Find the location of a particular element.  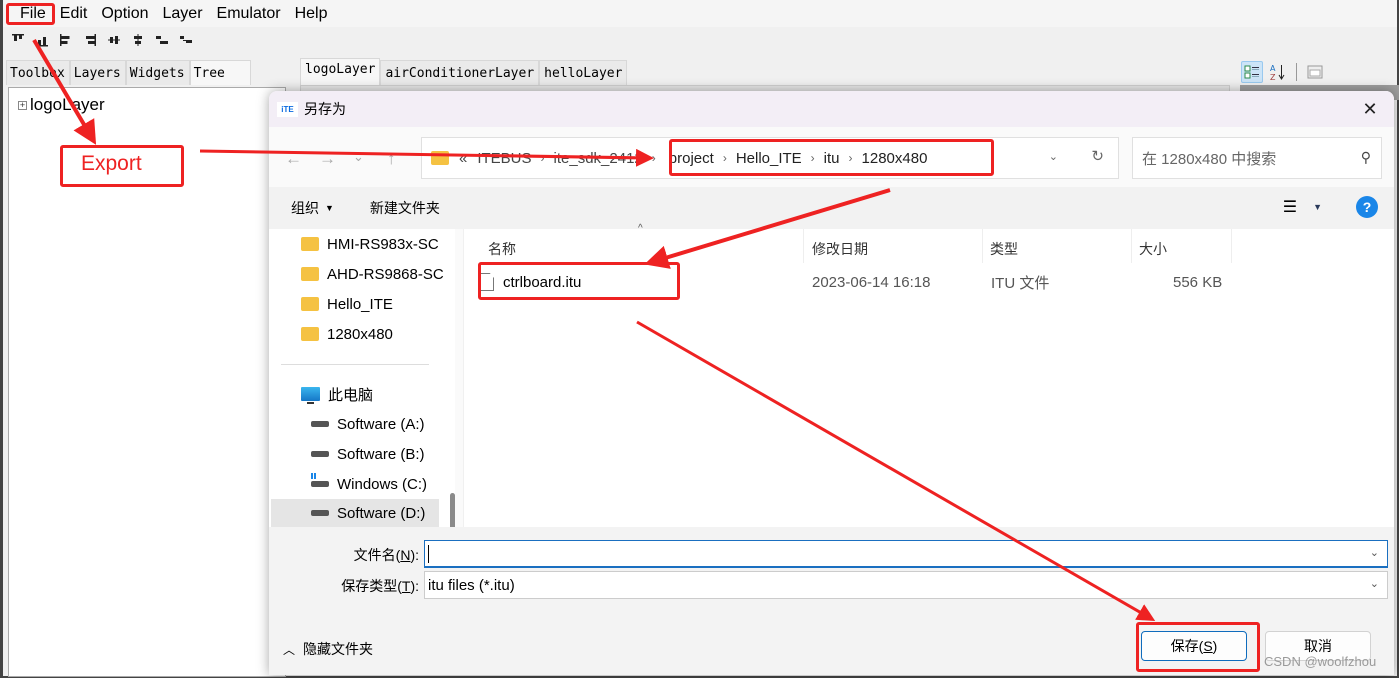

ite-logo-icon: iTE is located at coordinates (287, 109).